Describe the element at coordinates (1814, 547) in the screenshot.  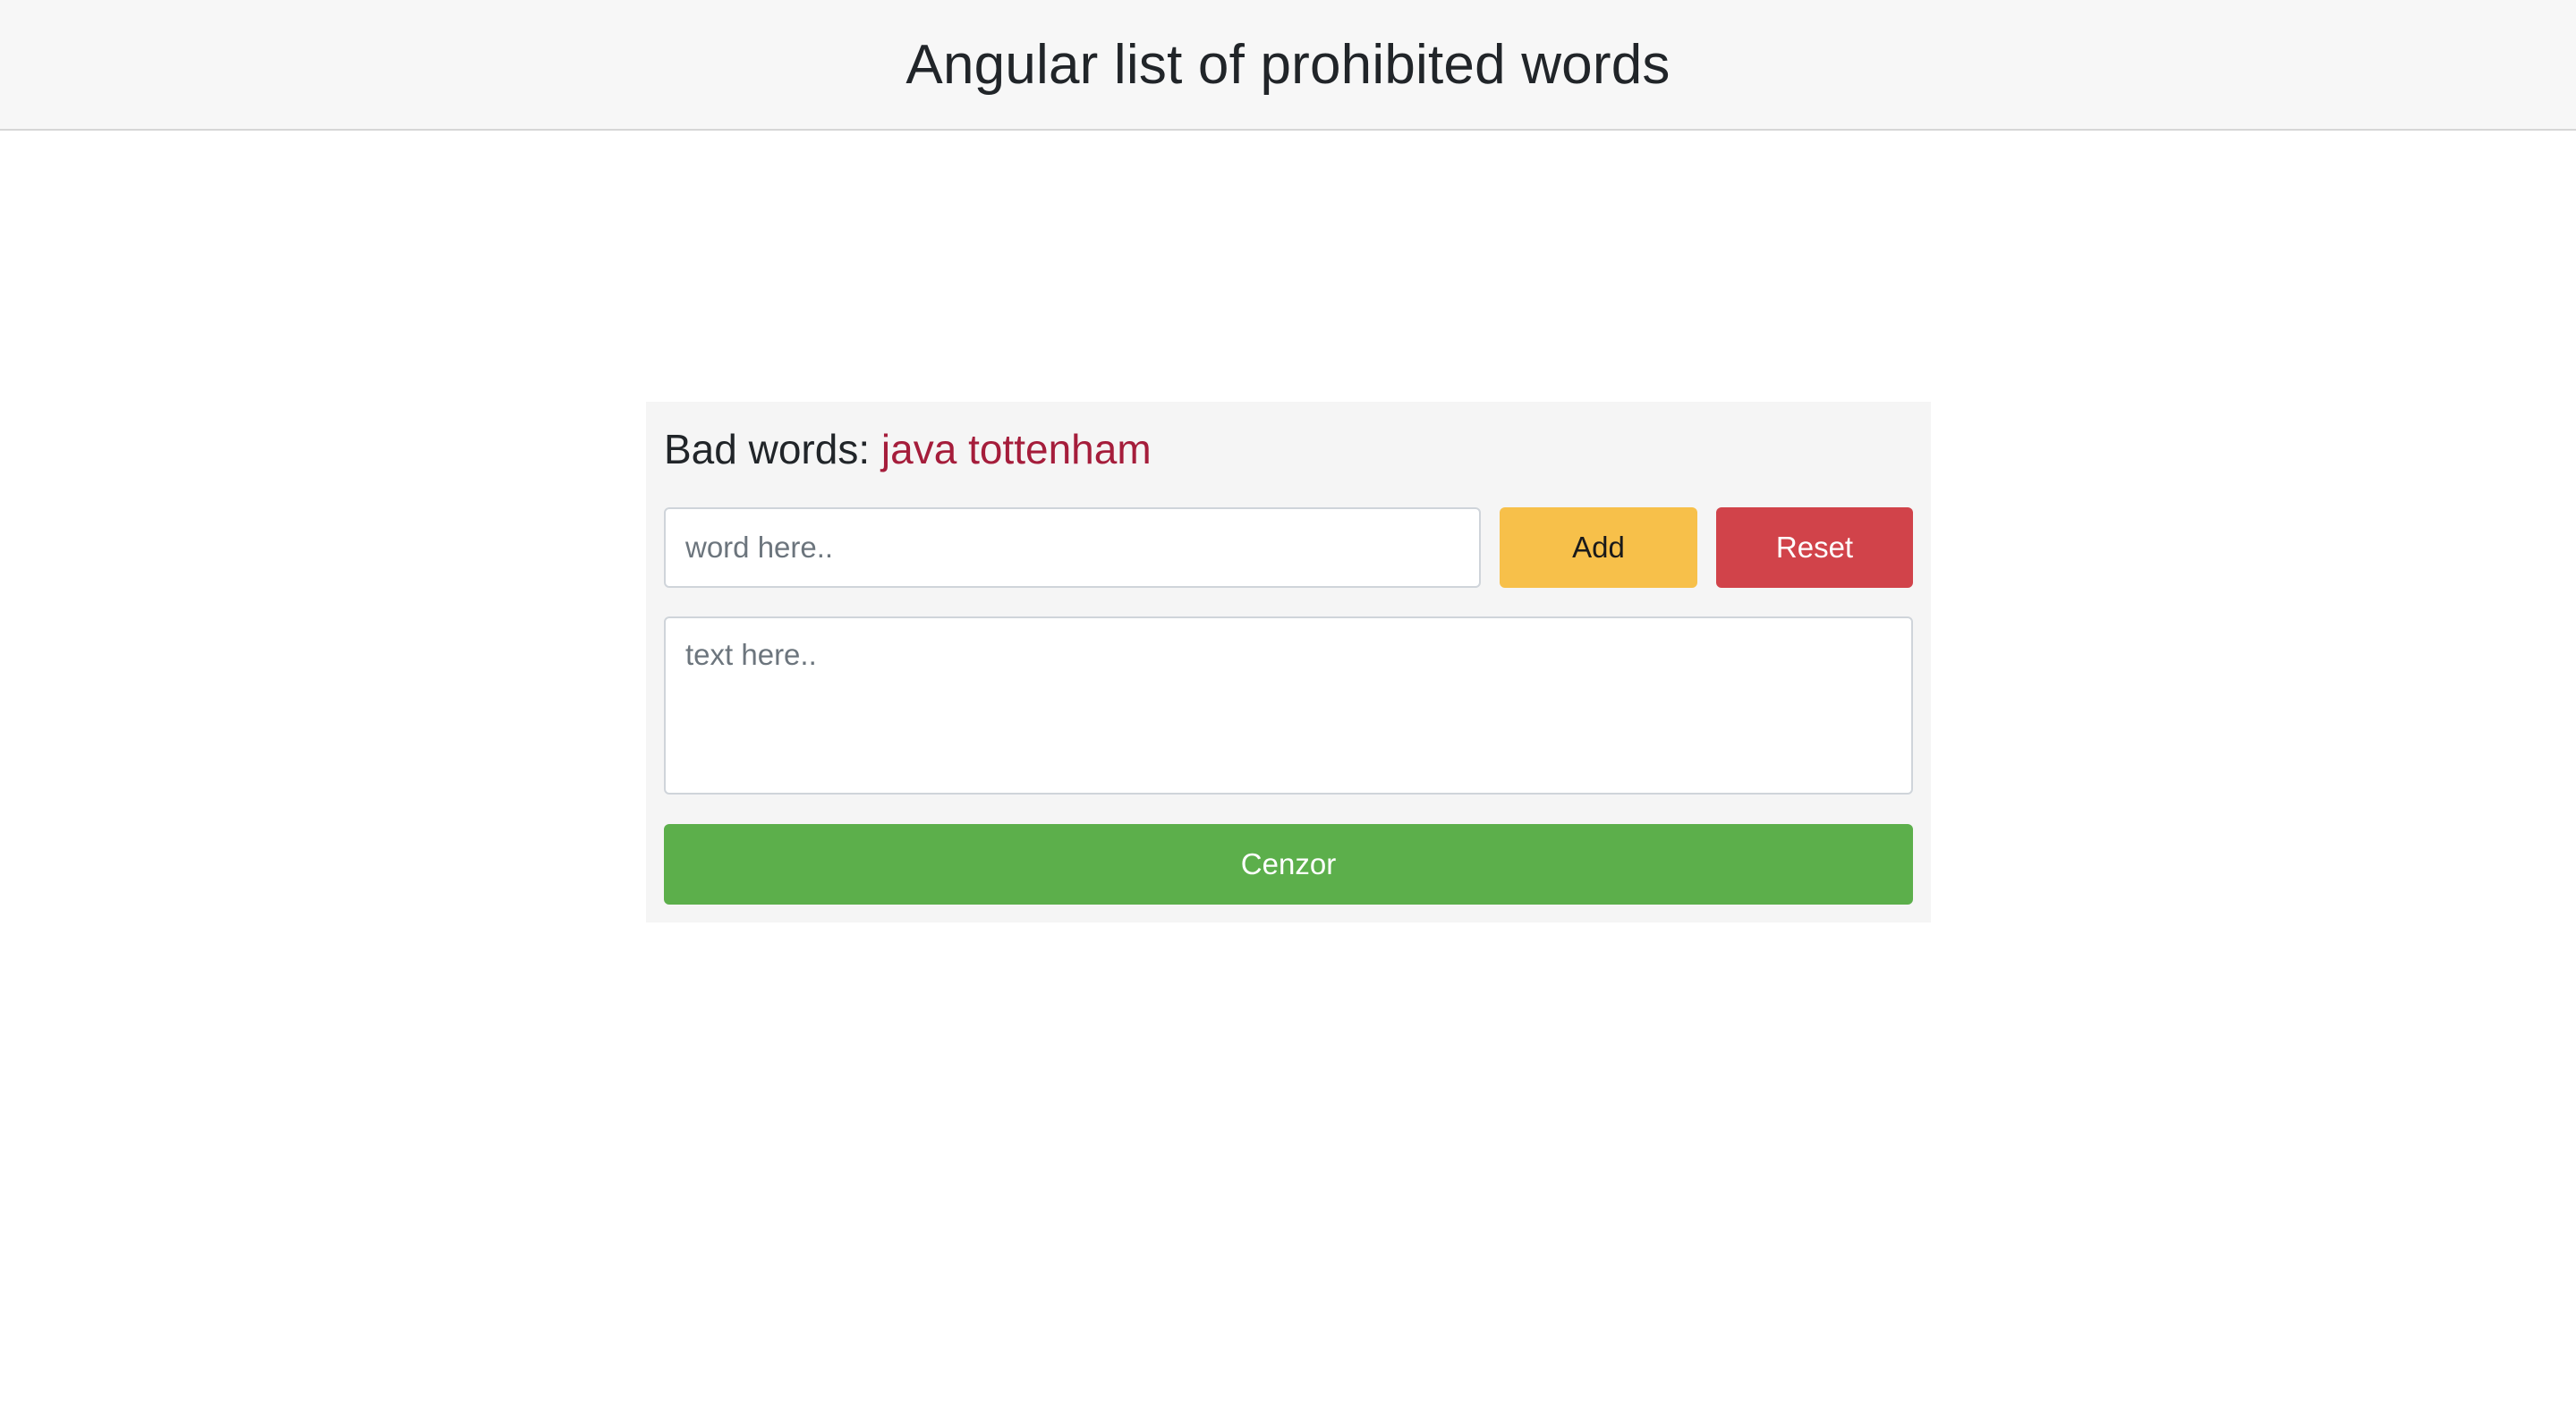
I see `reset-button: Reset` at that location.